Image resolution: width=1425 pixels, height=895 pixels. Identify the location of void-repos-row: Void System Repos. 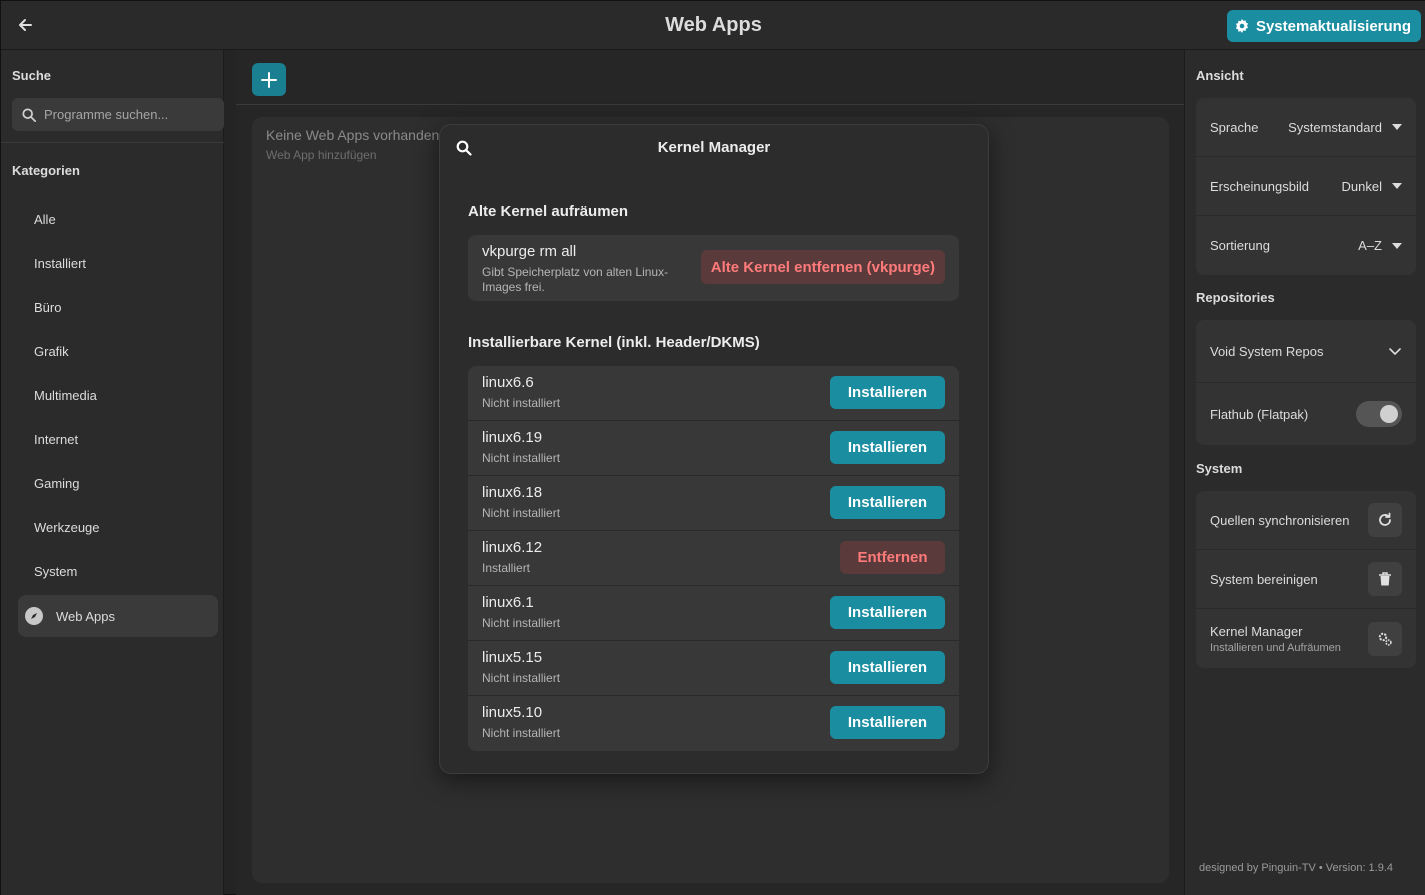
(1306, 351).